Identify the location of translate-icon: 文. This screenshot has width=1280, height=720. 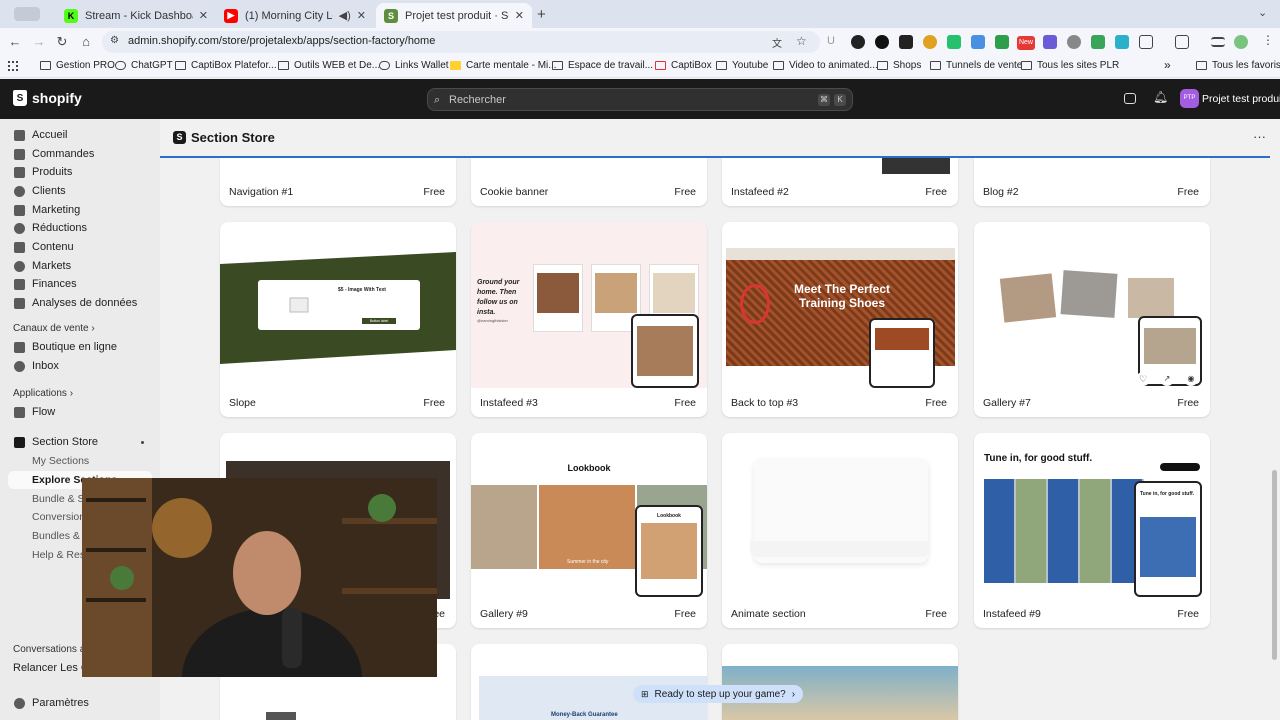
(777, 42).